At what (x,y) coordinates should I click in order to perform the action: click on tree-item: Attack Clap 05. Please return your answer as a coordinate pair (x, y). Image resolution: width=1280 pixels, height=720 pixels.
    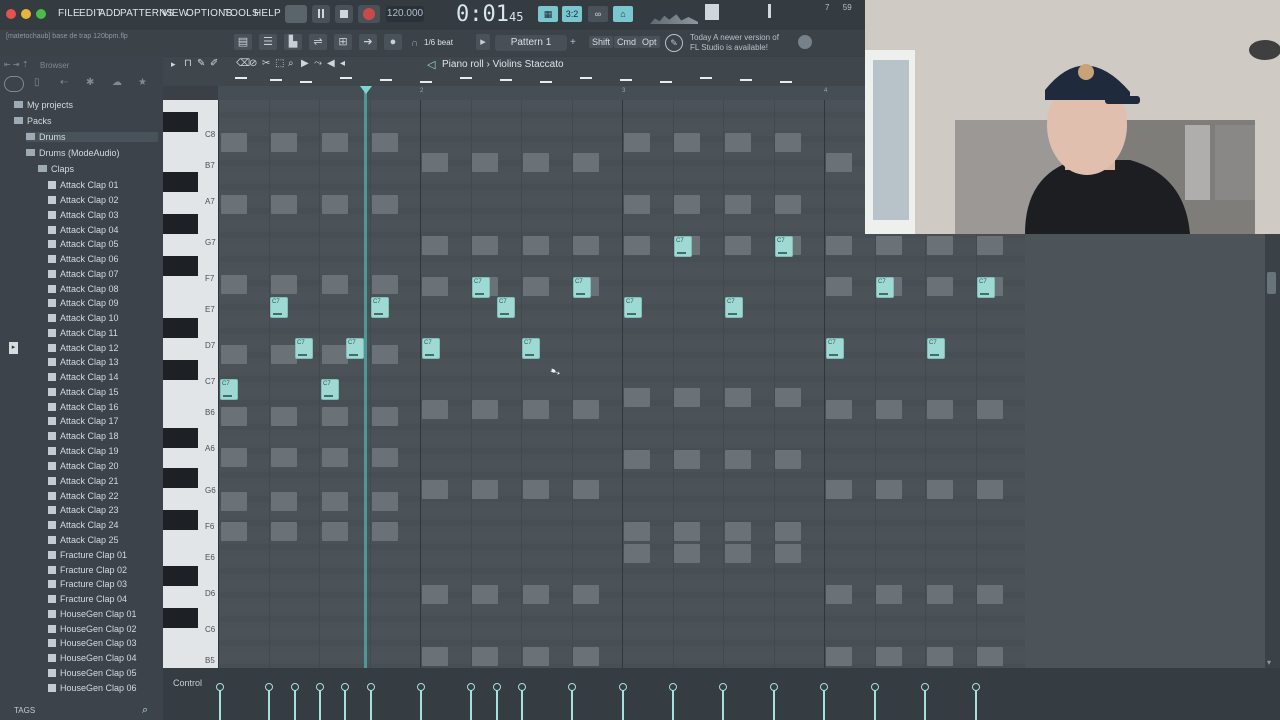
    Looking at the image, I should click on (103, 244).